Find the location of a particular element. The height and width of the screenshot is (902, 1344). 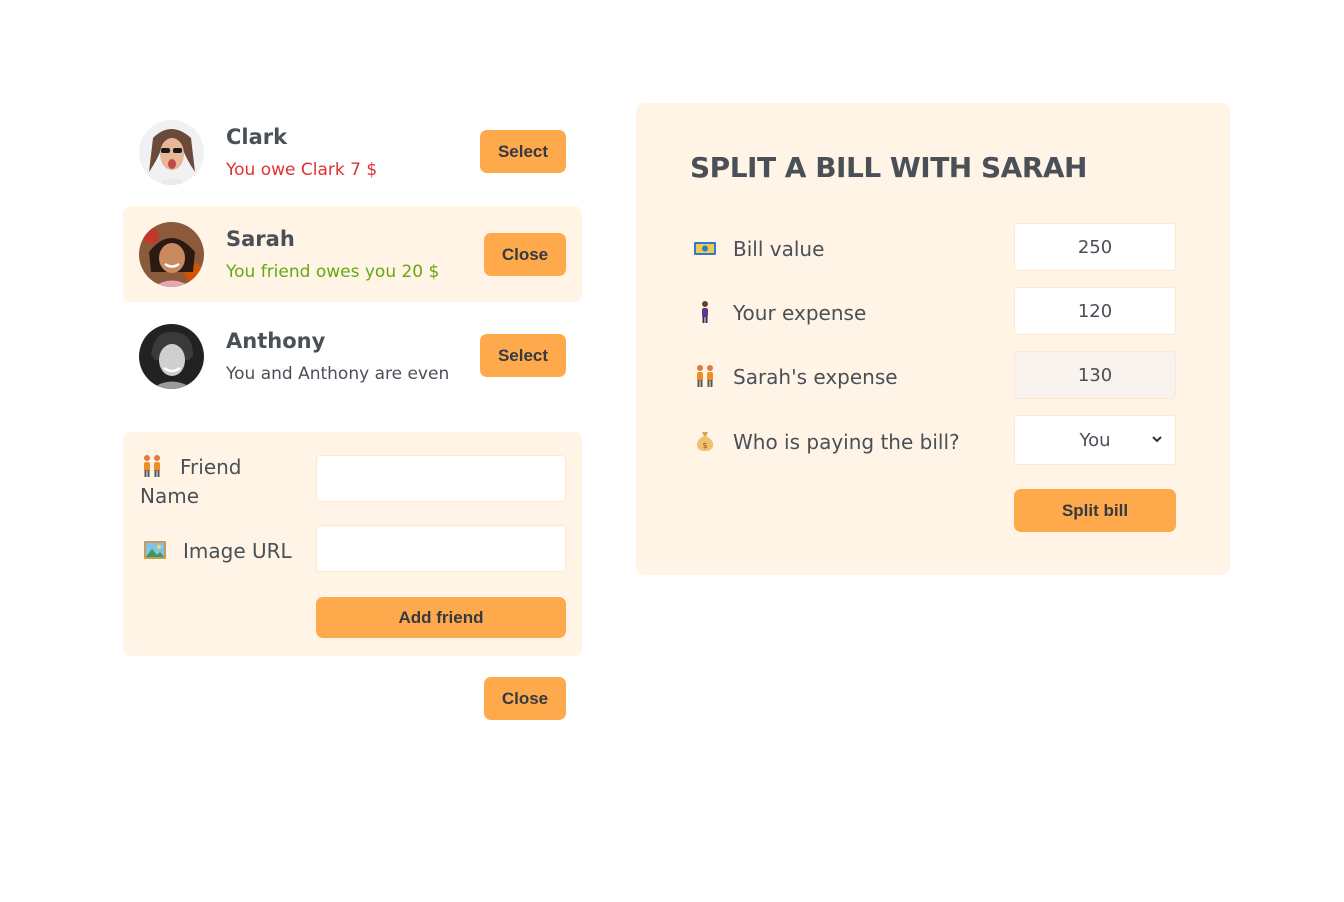

person-icon is located at coordinates (705, 312).